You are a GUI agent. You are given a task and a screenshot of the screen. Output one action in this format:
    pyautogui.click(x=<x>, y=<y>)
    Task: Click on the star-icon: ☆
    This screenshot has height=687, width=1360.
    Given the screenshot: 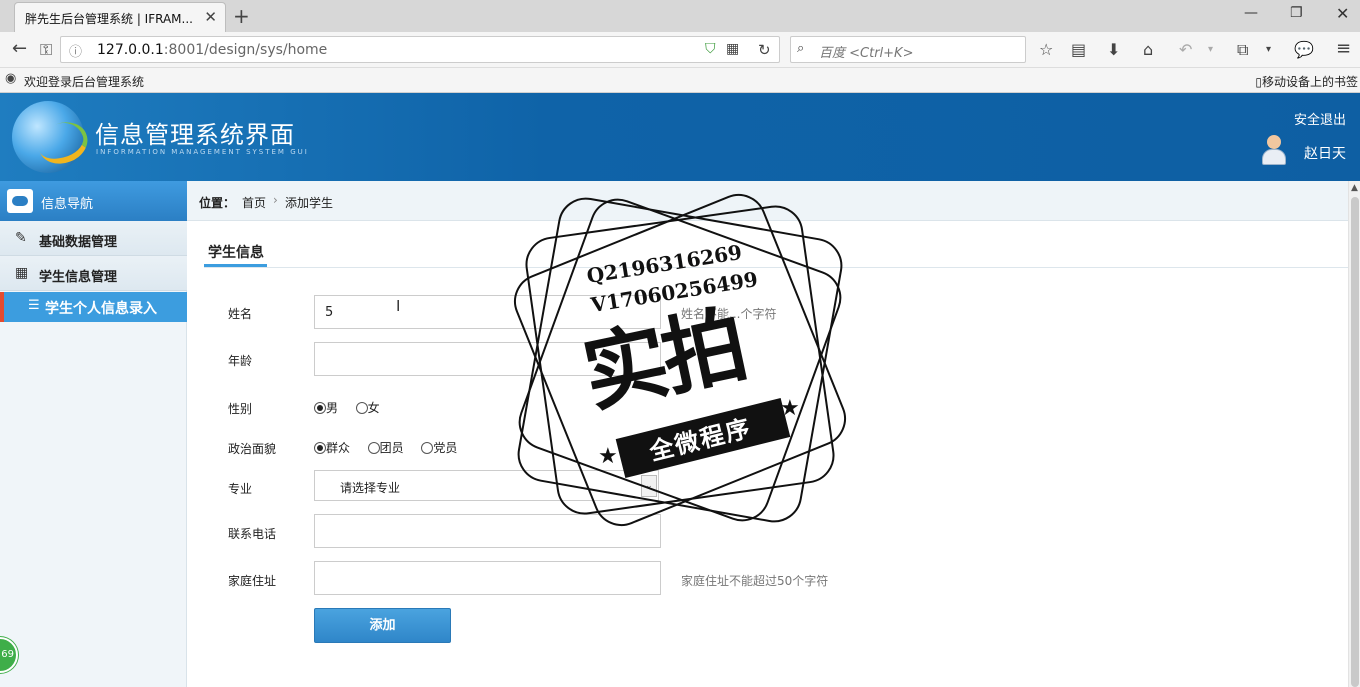 What is the action you would take?
    pyautogui.click(x=1046, y=49)
    